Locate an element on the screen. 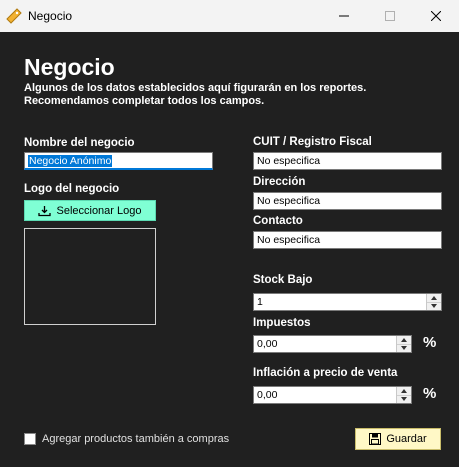  download-icon is located at coordinates (45, 210).